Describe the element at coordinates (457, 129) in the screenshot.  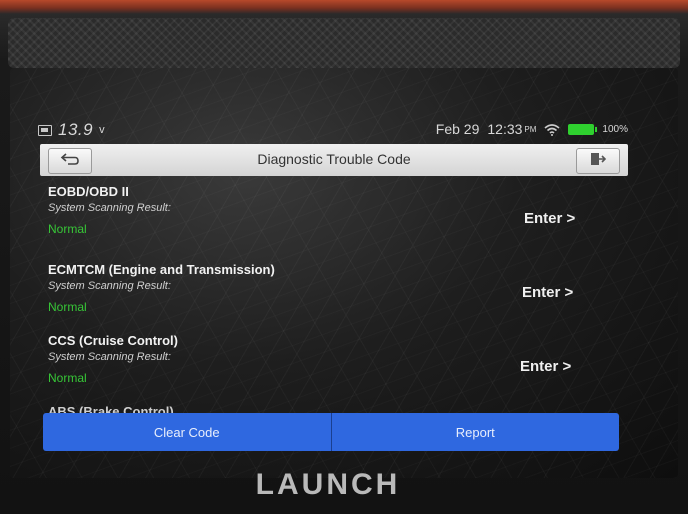
I see `date-text: Feb 29` at that location.